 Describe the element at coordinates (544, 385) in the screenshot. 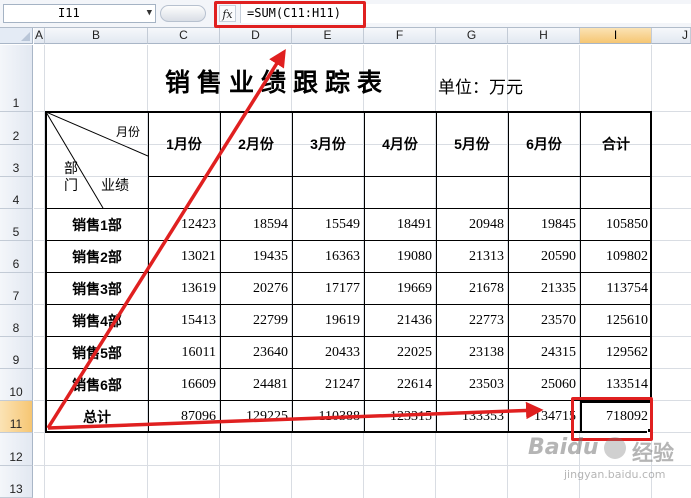

I see `dept-row-6-cell-6: 25060` at that location.